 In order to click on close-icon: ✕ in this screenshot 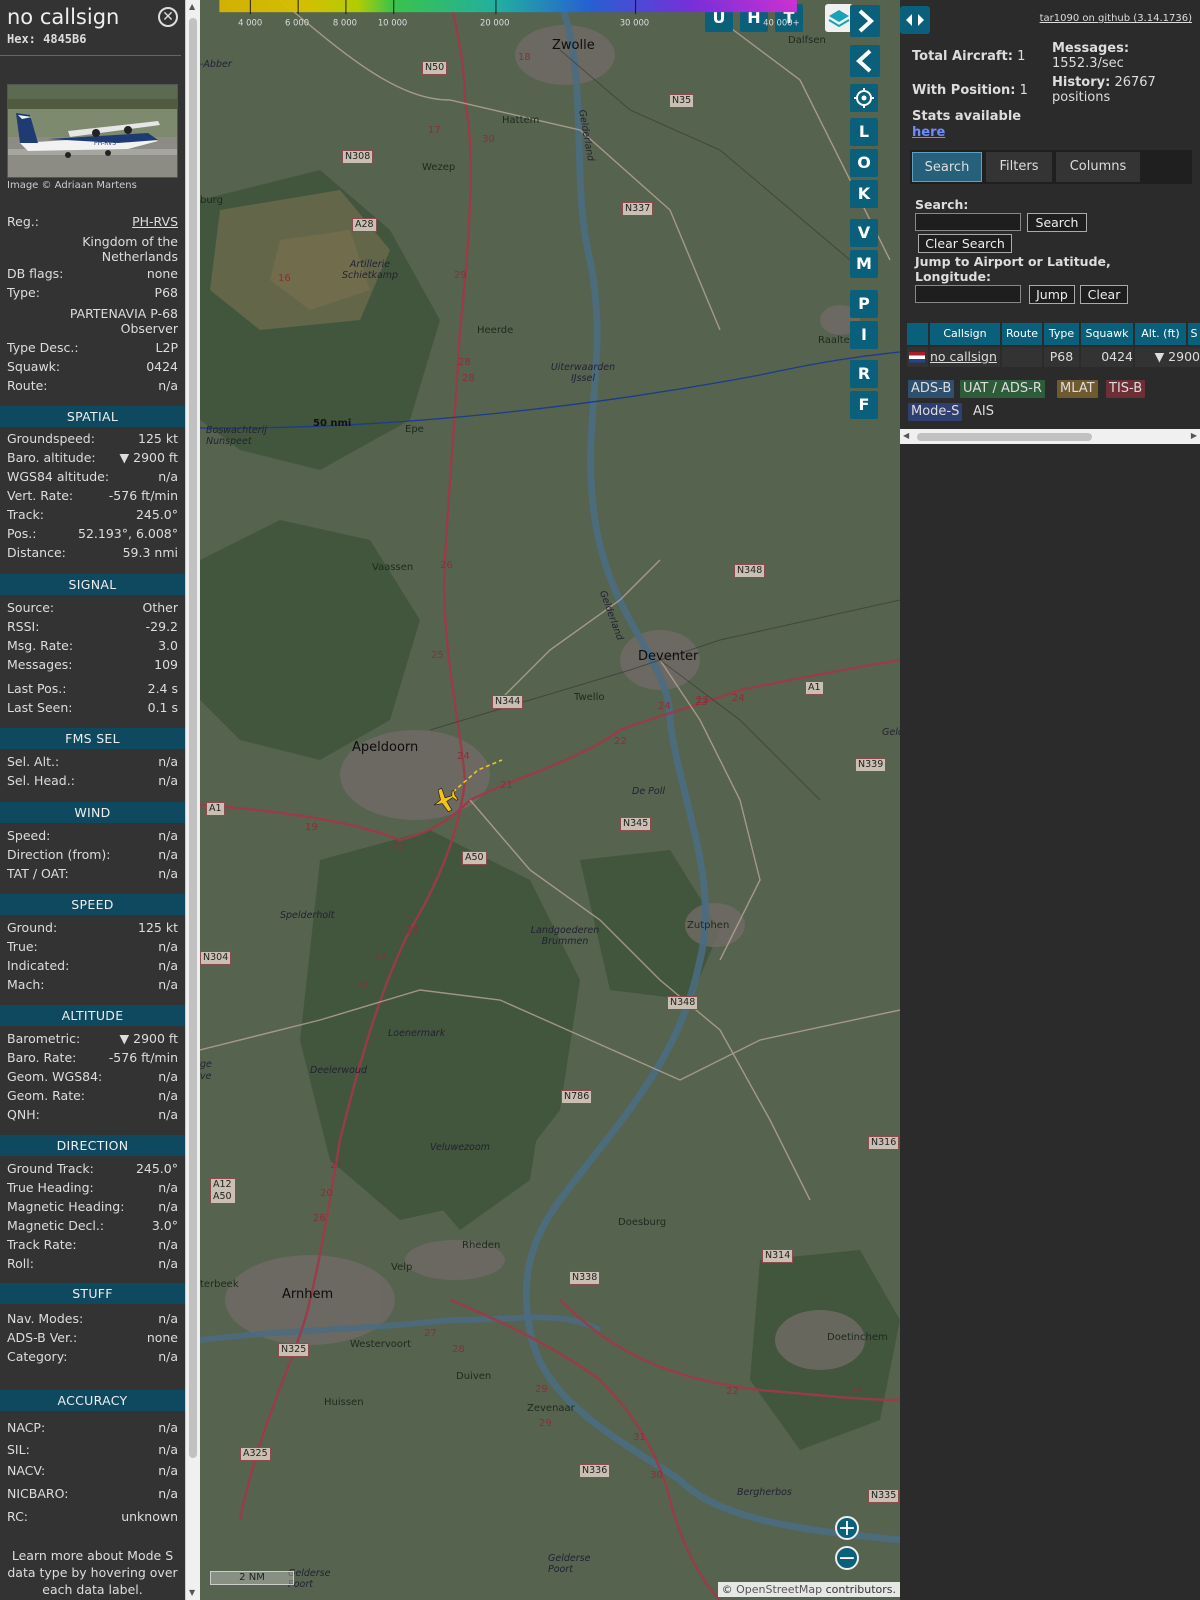, I will do `click(168, 17)`.